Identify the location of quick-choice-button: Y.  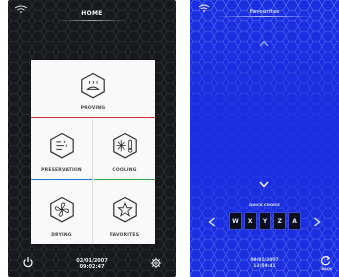
(265, 221).